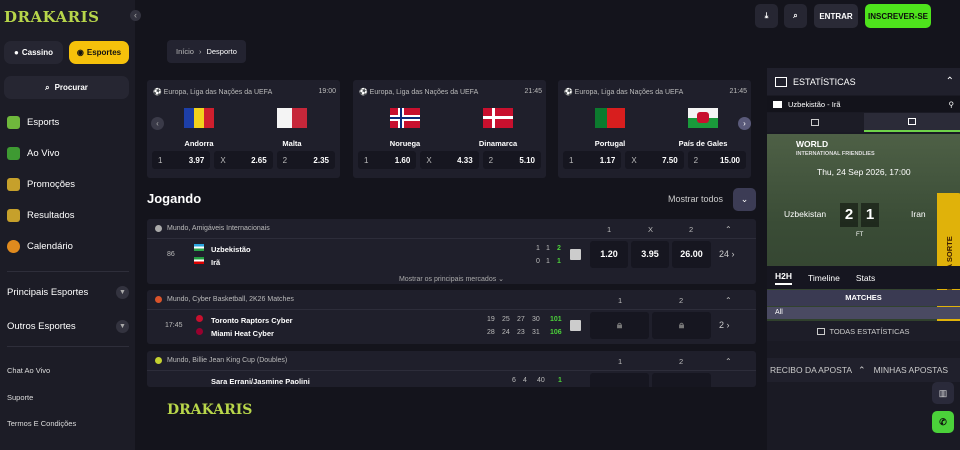 This screenshot has width=960, height=450. Describe the element at coordinates (99, 52) in the screenshot. I see `esportes-button: ◉ Esportes` at that location.